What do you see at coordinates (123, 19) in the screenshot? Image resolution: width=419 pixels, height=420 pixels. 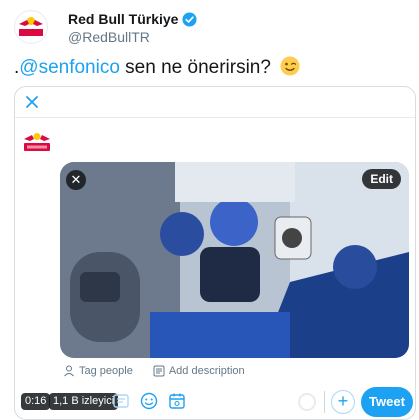 I see `author-name: Red Bull Türkiye` at bounding box center [123, 19].